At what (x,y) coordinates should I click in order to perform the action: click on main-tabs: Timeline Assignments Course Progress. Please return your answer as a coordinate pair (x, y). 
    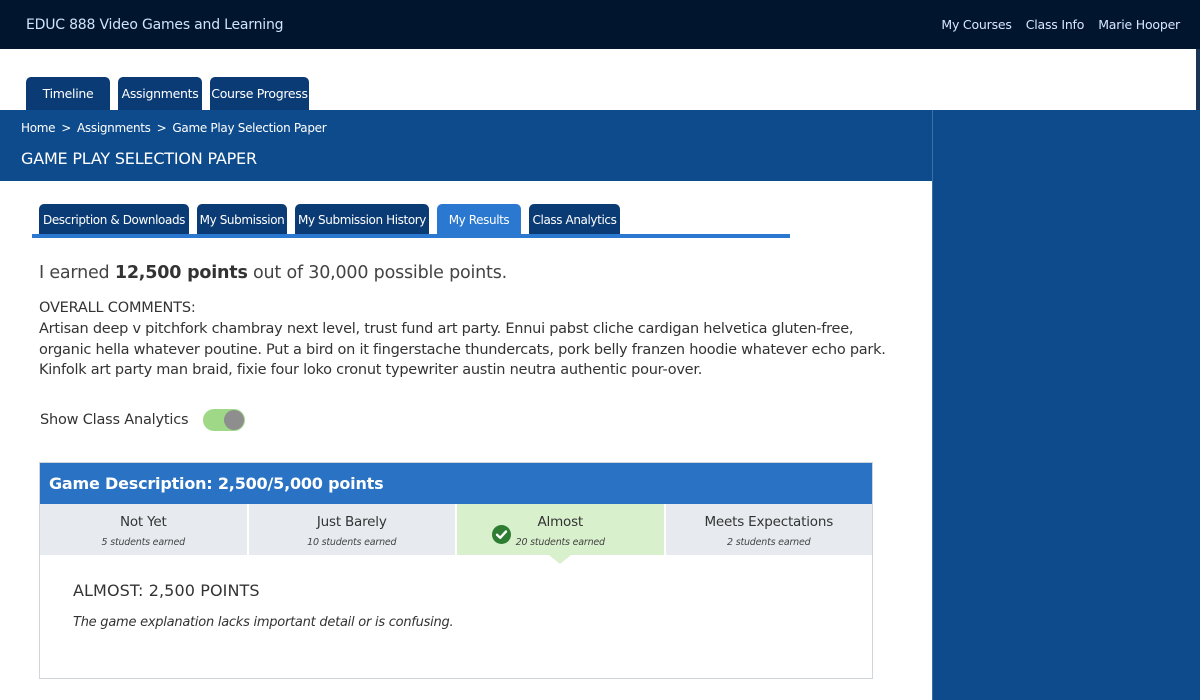
    Looking at the image, I should click on (167, 93).